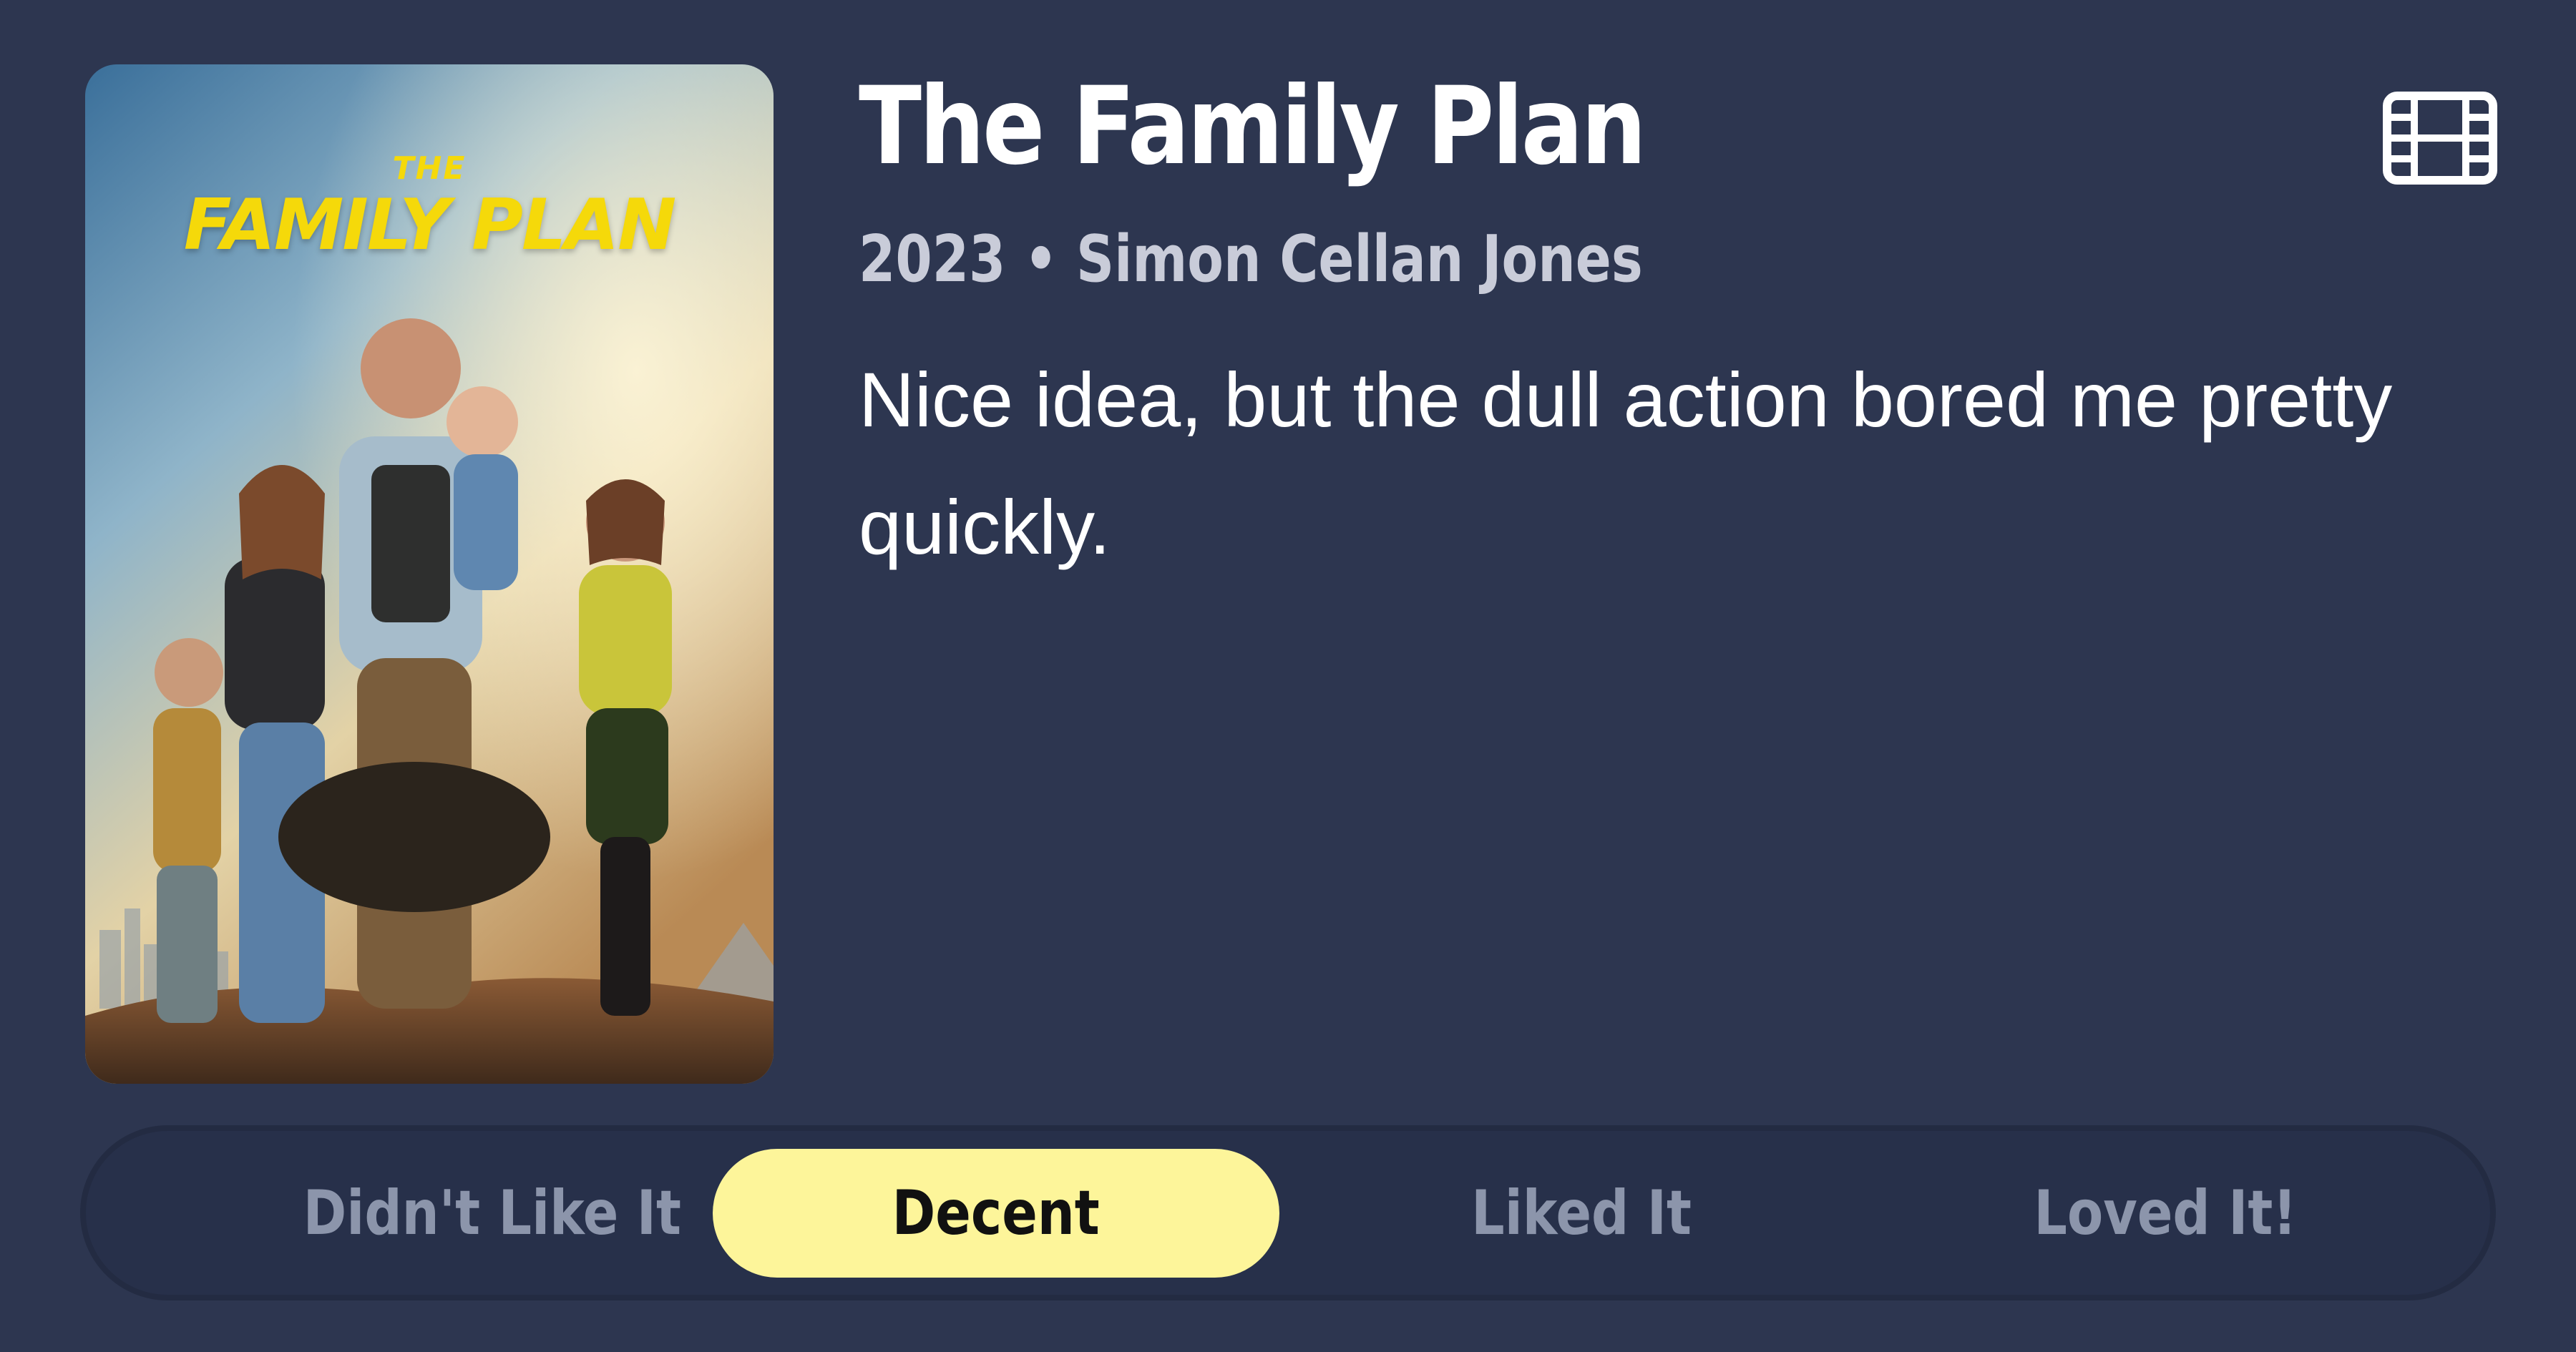 This screenshot has height=1352, width=2576. I want to click on rating-option-label: Decent, so click(996, 1213).